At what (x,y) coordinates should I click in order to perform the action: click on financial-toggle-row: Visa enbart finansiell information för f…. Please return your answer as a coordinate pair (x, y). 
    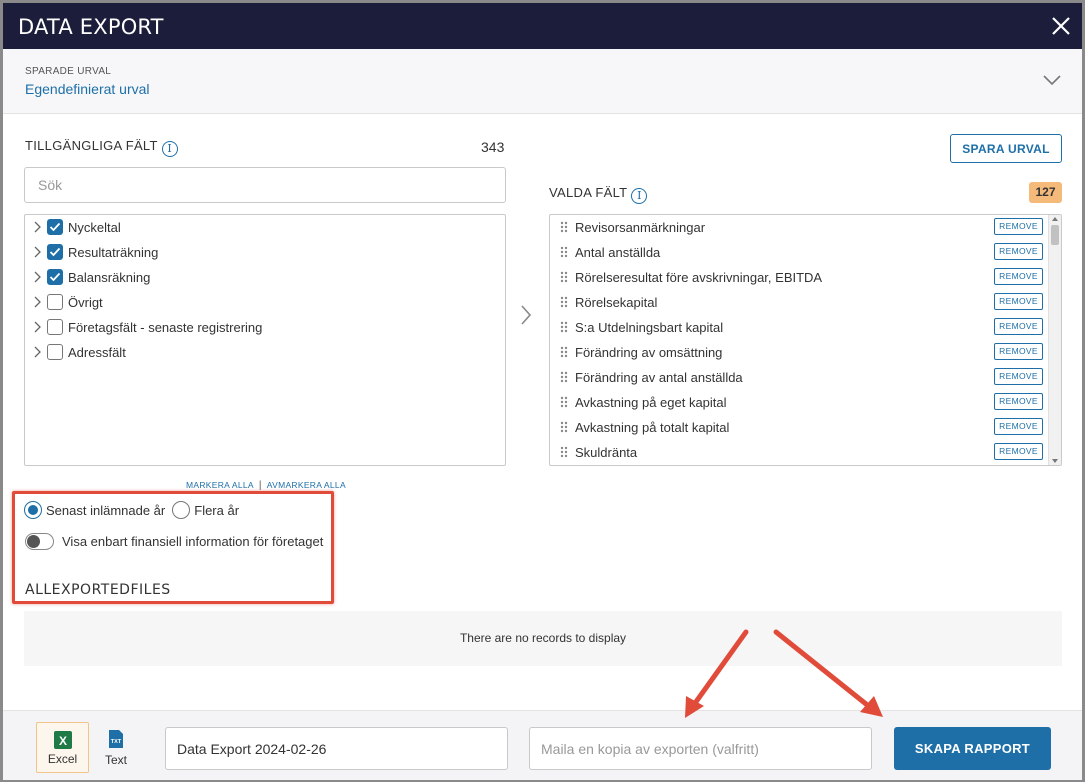
    Looking at the image, I should click on (174, 541).